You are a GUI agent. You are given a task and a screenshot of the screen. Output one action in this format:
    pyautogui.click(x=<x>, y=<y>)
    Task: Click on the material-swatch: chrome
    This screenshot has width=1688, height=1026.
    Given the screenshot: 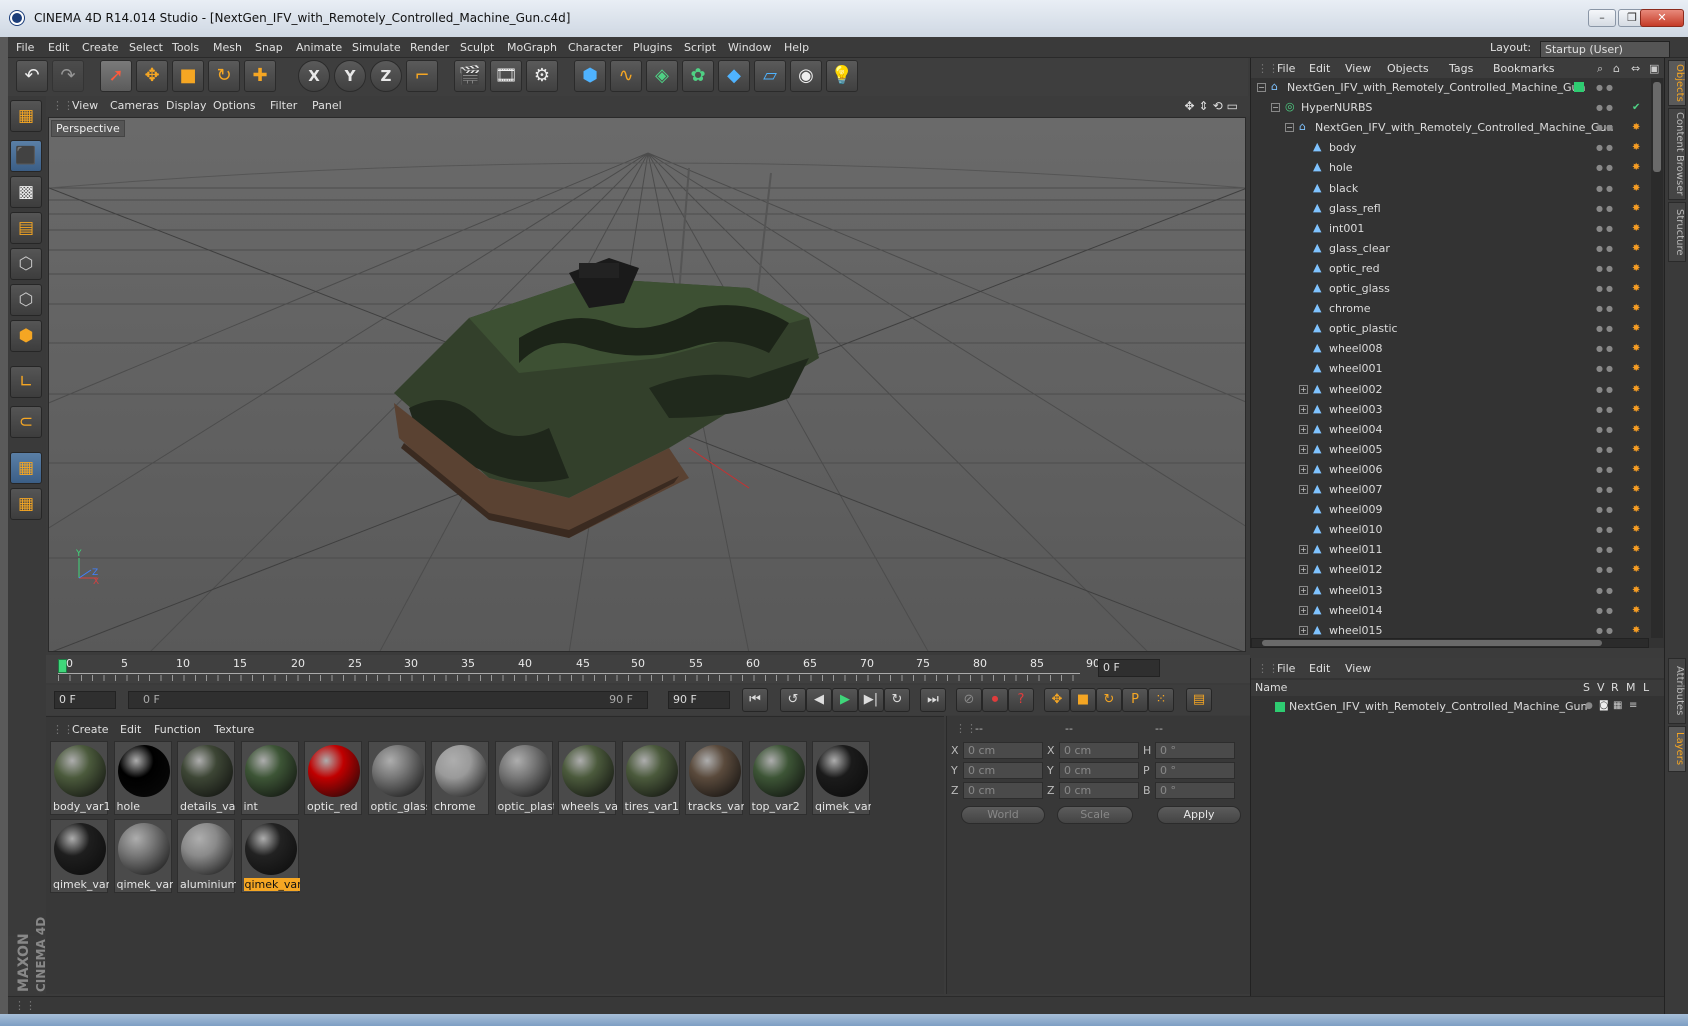 What is the action you would take?
    pyautogui.click(x=460, y=778)
    